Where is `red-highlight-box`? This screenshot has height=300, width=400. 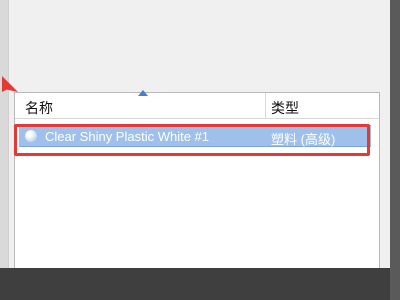
red-highlight-box is located at coordinates (192, 140).